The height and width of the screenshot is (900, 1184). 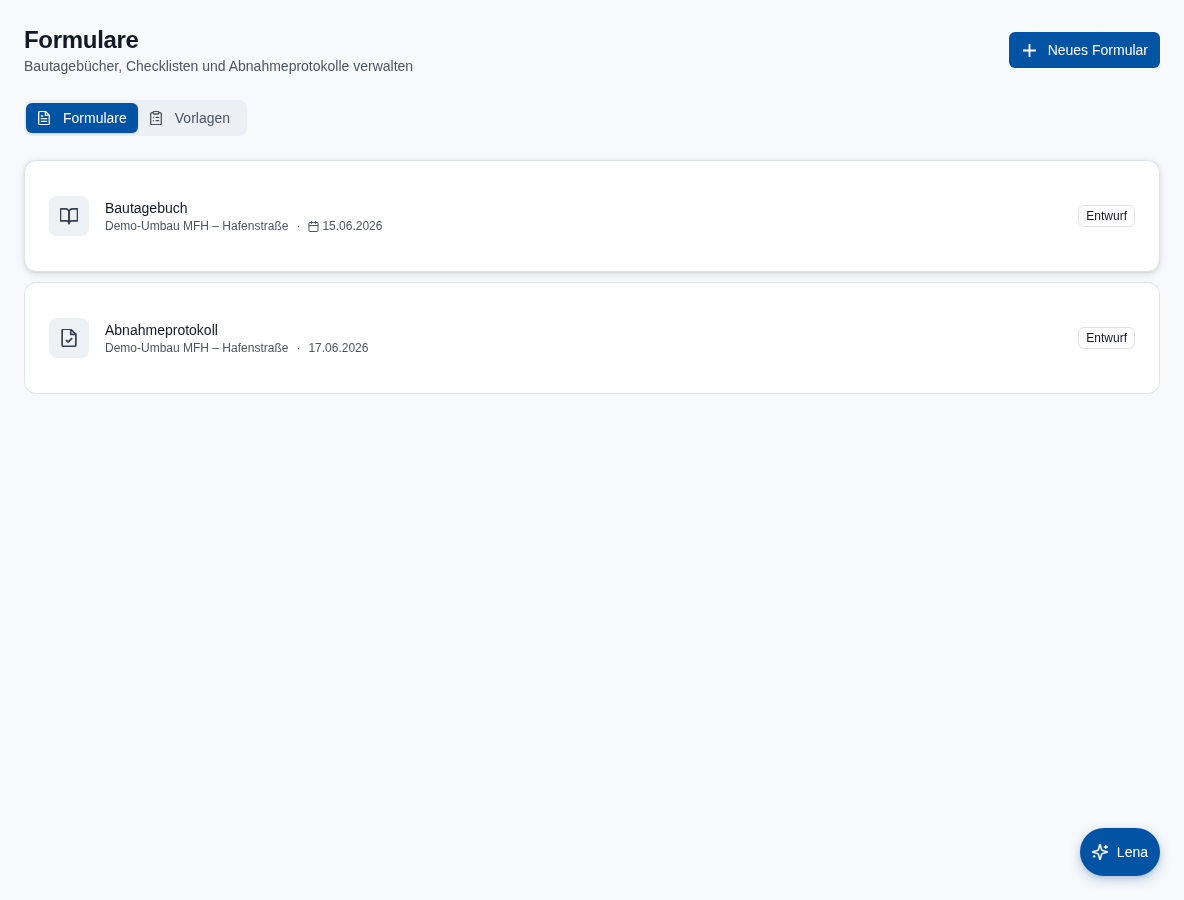 I want to click on assistant-button: Lena, so click(x=1119, y=852).